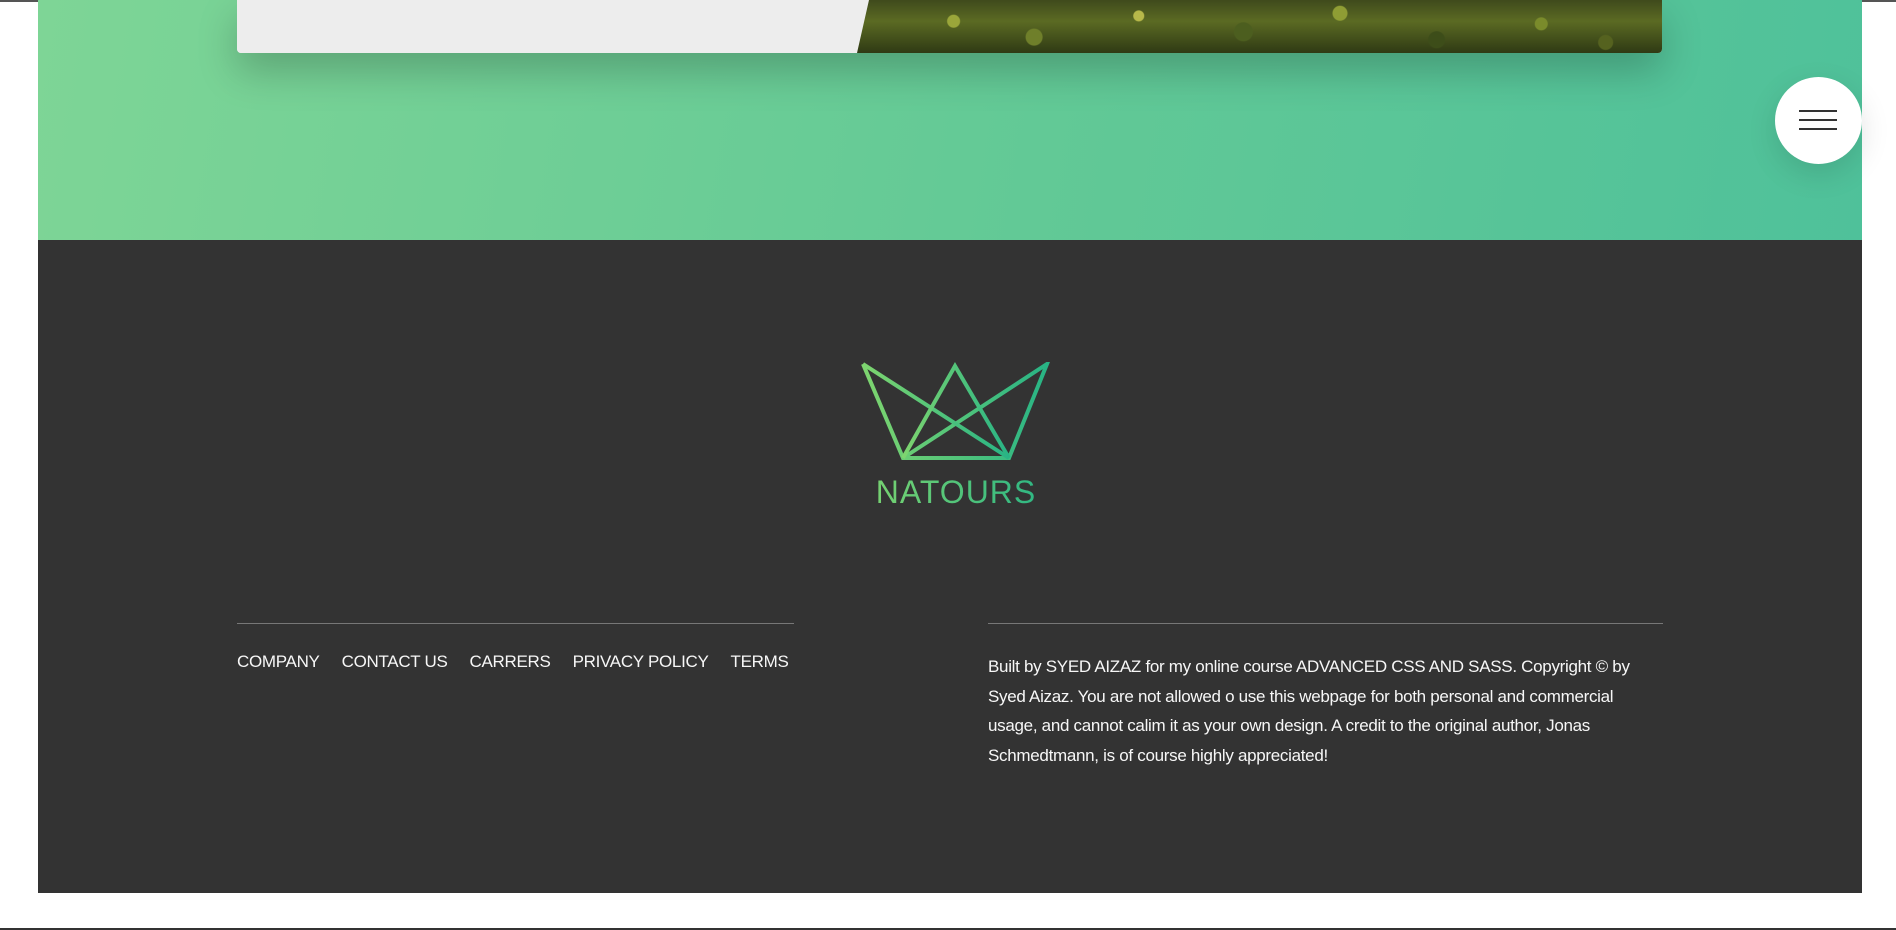  I want to click on hamburger-bar-middle, so click(1818, 120).